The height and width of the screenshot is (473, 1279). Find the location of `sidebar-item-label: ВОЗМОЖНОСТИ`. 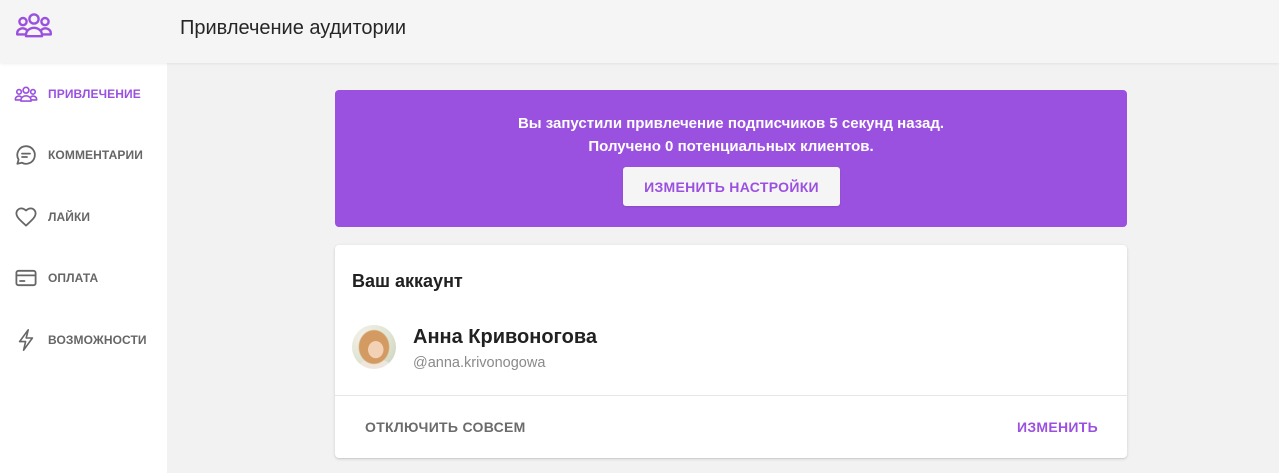

sidebar-item-label: ВОЗМОЖНОСТИ is located at coordinates (97, 339).